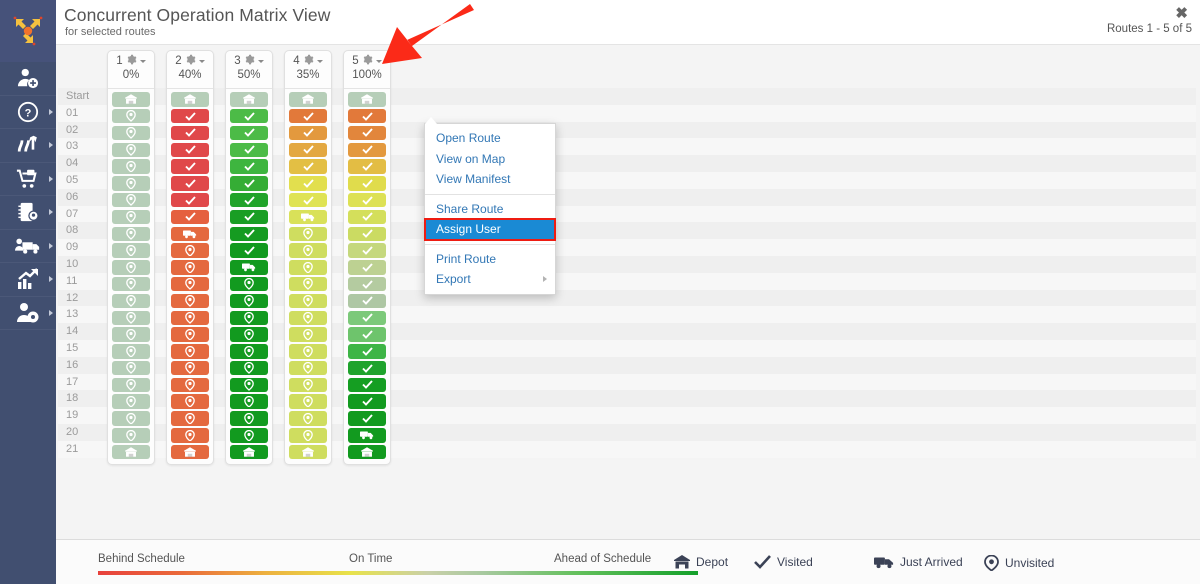  I want to click on route-column-1: 1 0%, so click(131, 257).